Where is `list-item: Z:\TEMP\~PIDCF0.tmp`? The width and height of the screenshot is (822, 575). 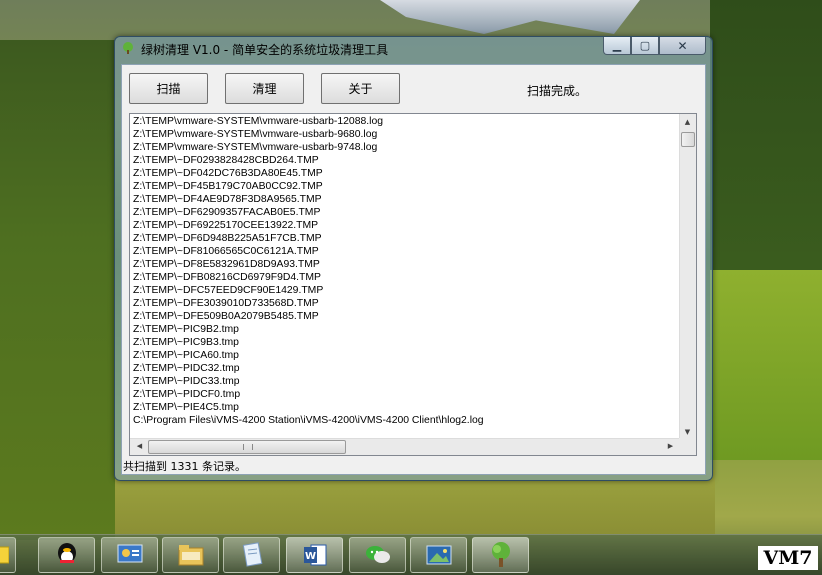 list-item: Z:\TEMP\~PIDCF0.tmp is located at coordinates (407, 394).